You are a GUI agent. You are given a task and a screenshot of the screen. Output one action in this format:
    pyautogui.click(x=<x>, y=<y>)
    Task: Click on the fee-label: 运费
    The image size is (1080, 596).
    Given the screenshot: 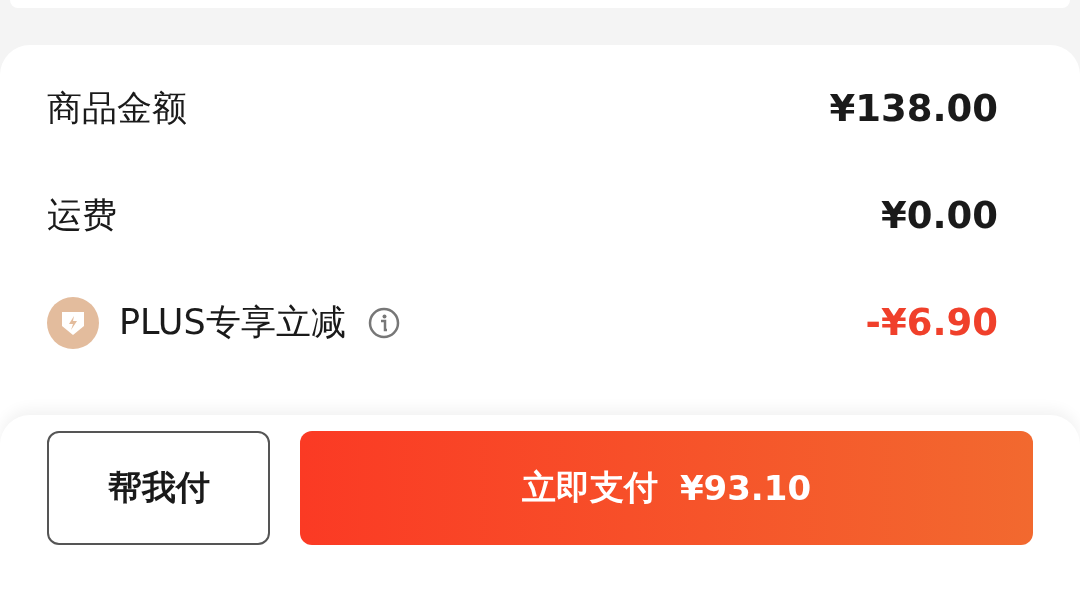 What is the action you would take?
    pyautogui.click(x=82, y=215)
    